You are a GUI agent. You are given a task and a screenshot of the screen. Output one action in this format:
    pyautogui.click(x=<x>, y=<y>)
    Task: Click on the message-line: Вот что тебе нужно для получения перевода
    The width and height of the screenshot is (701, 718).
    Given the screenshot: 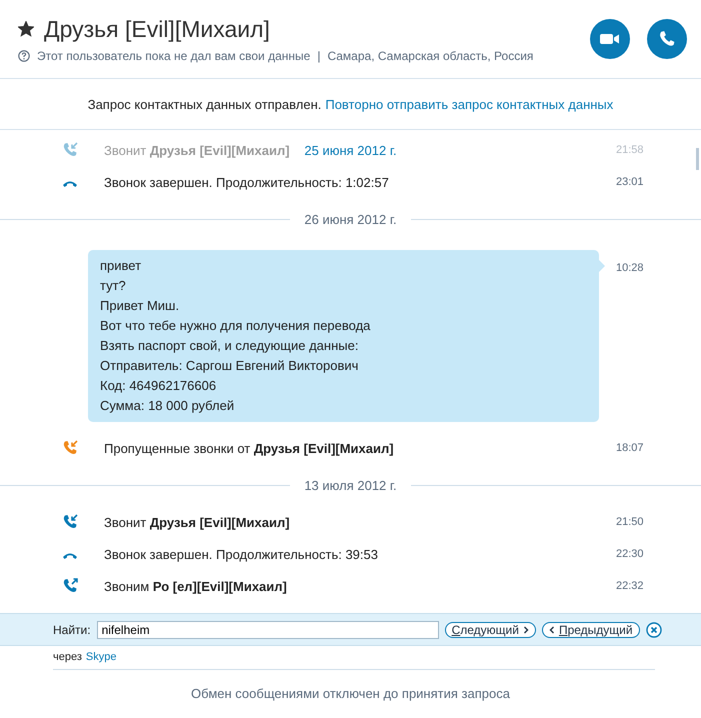 What is the action you would take?
    pyautogui.click(x=236, y=326)
    